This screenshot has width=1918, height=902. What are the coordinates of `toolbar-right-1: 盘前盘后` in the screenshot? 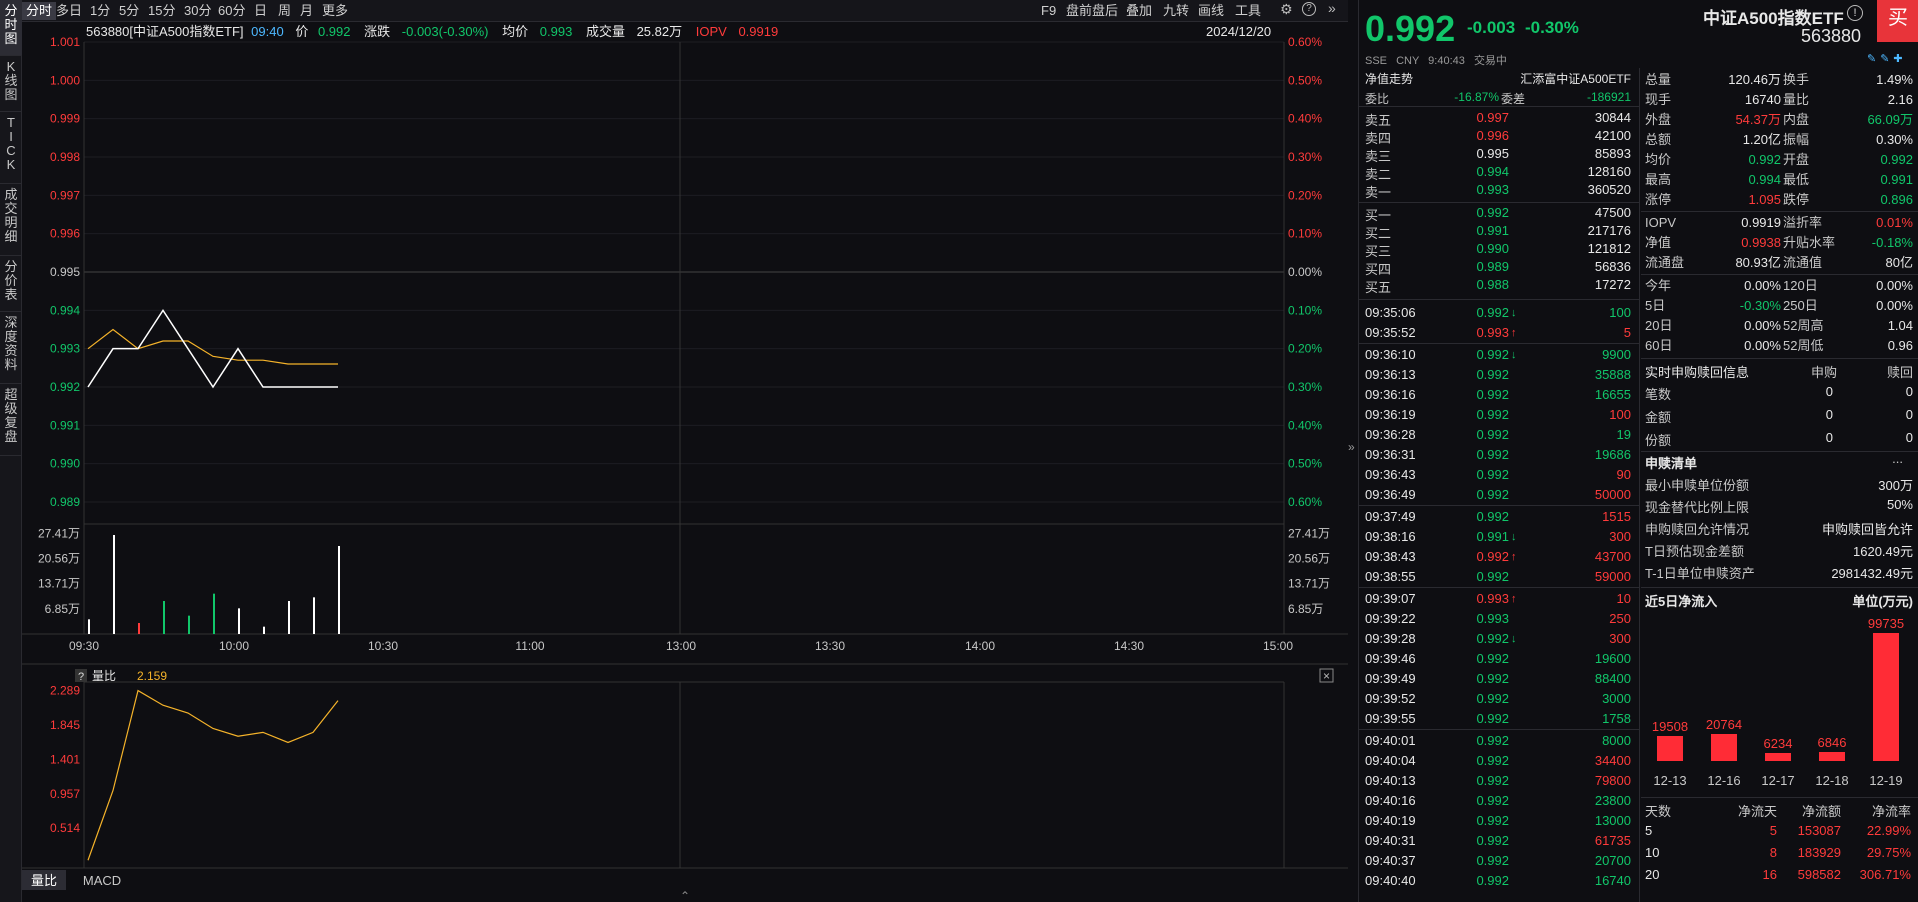 It's located at (1092, 11).